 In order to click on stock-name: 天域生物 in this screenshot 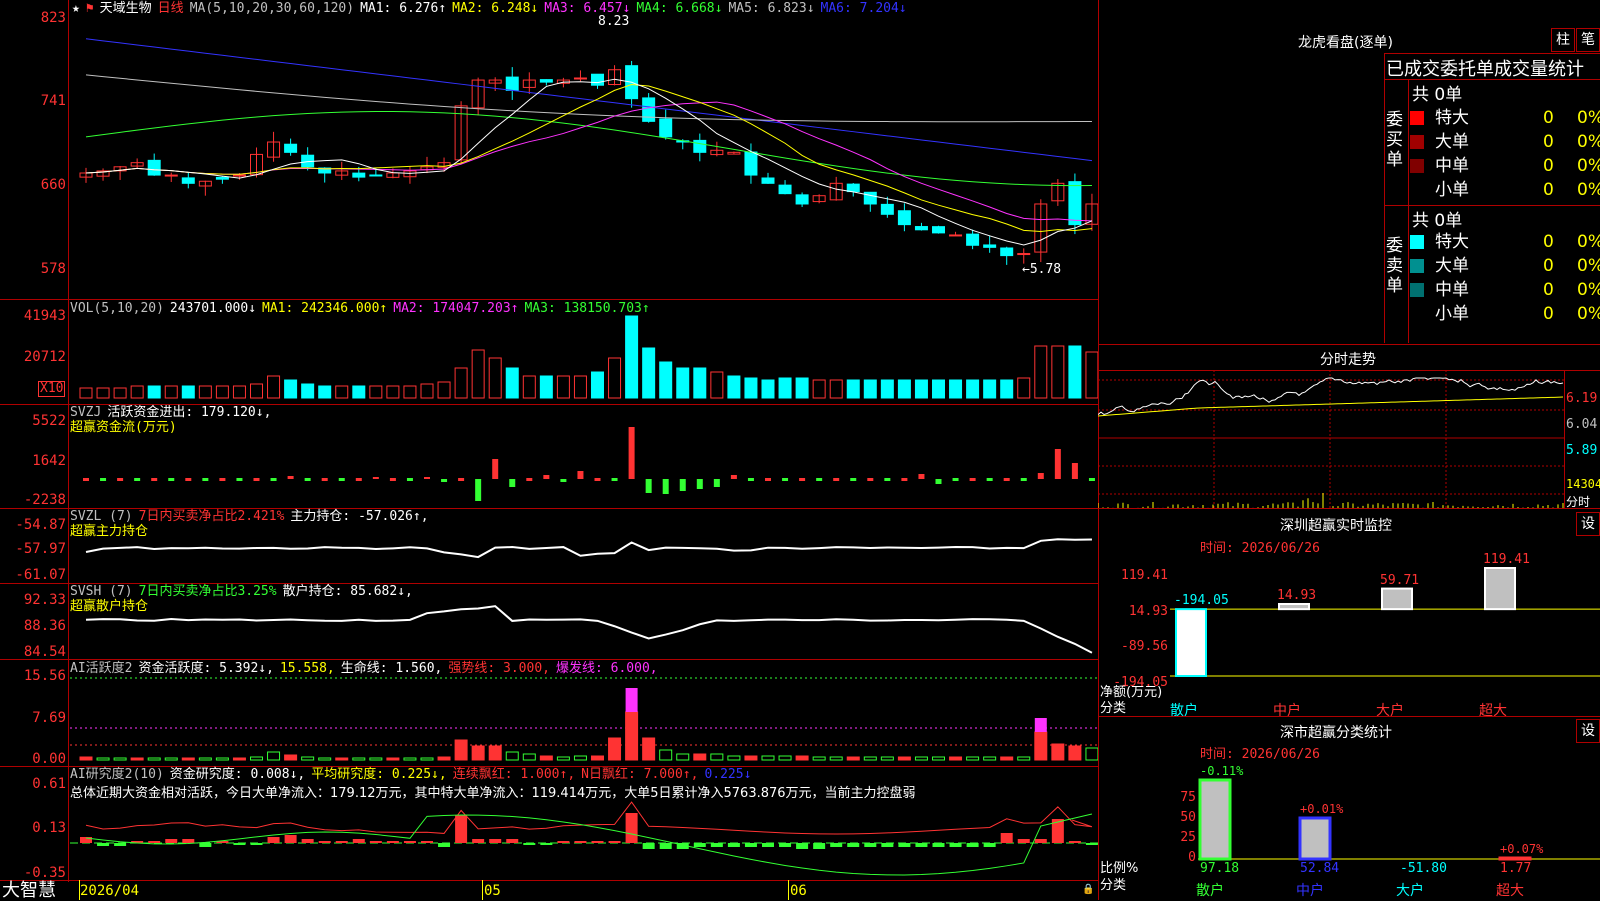, I will do `click(126, 8)`.